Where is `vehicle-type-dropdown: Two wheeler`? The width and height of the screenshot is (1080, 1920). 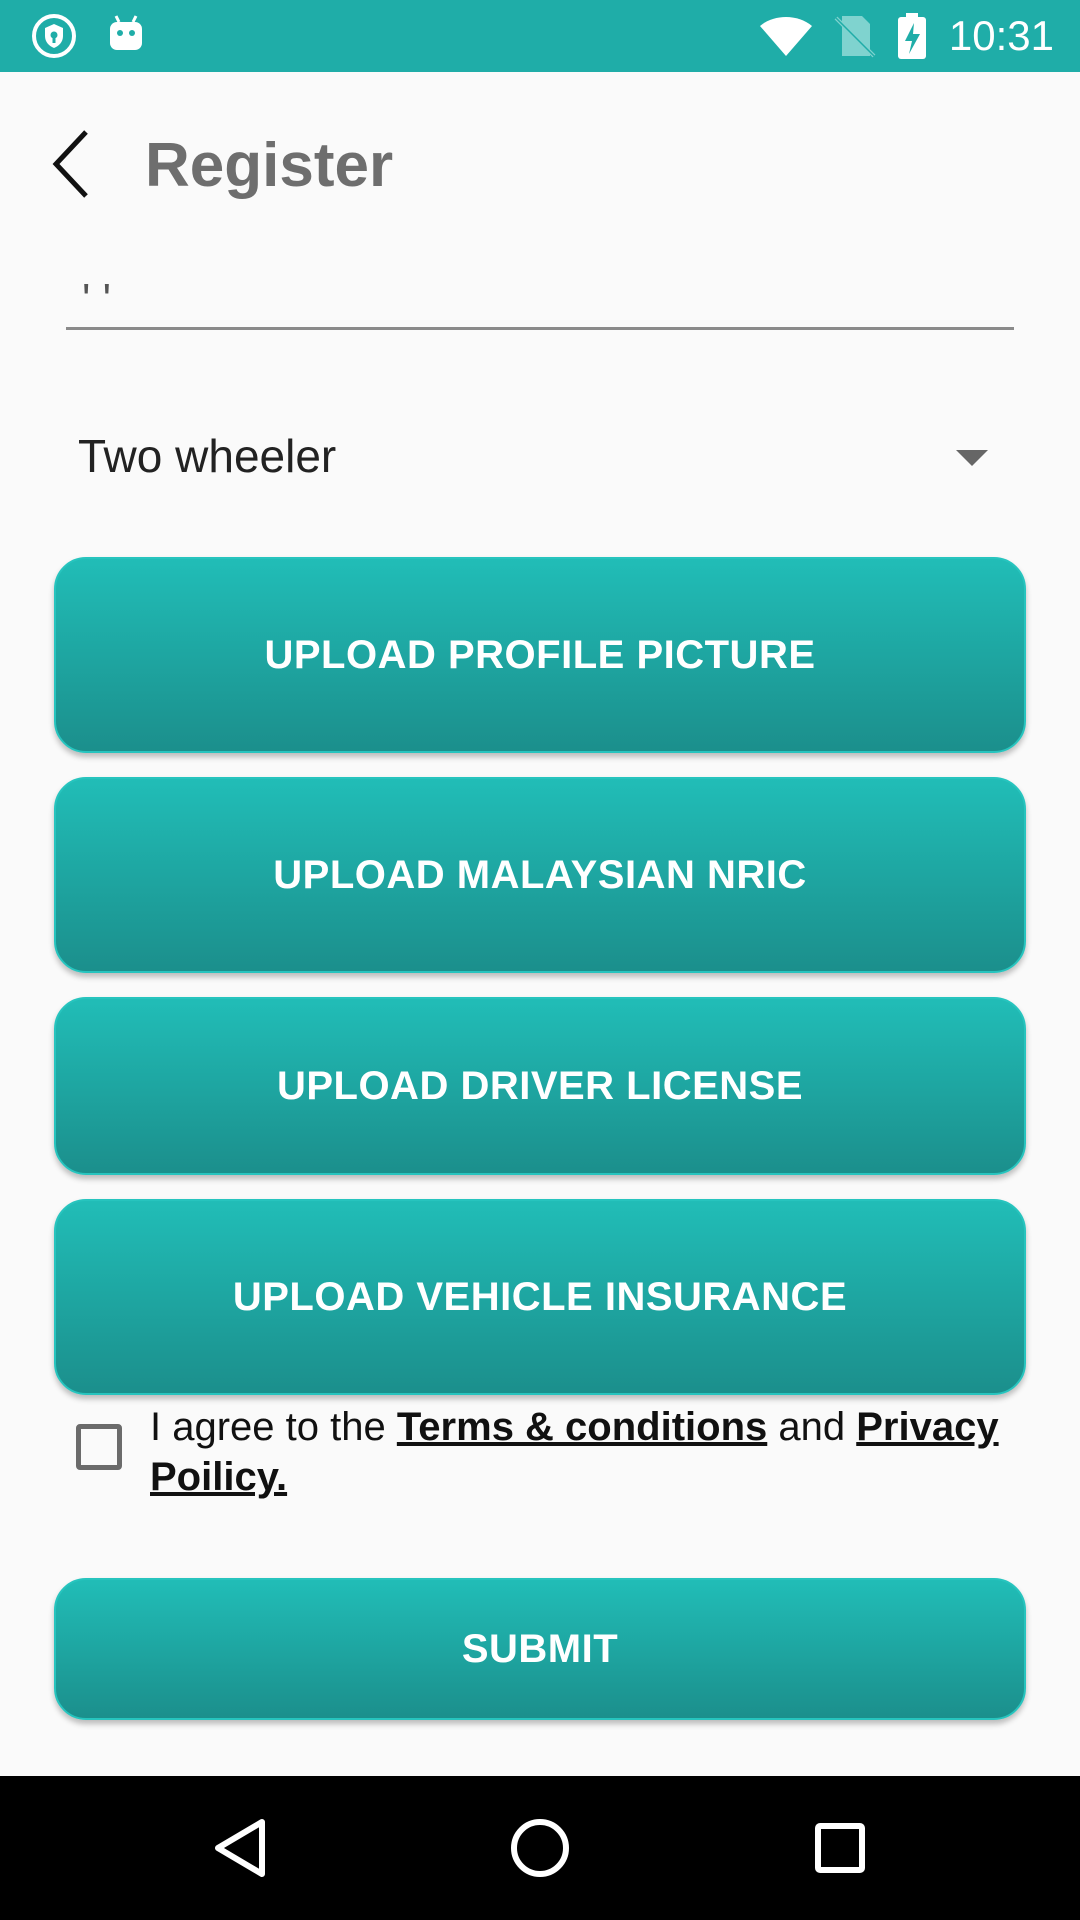 vehicle-type-dropdown: Two wheeler is located at coordinates (534, 456).